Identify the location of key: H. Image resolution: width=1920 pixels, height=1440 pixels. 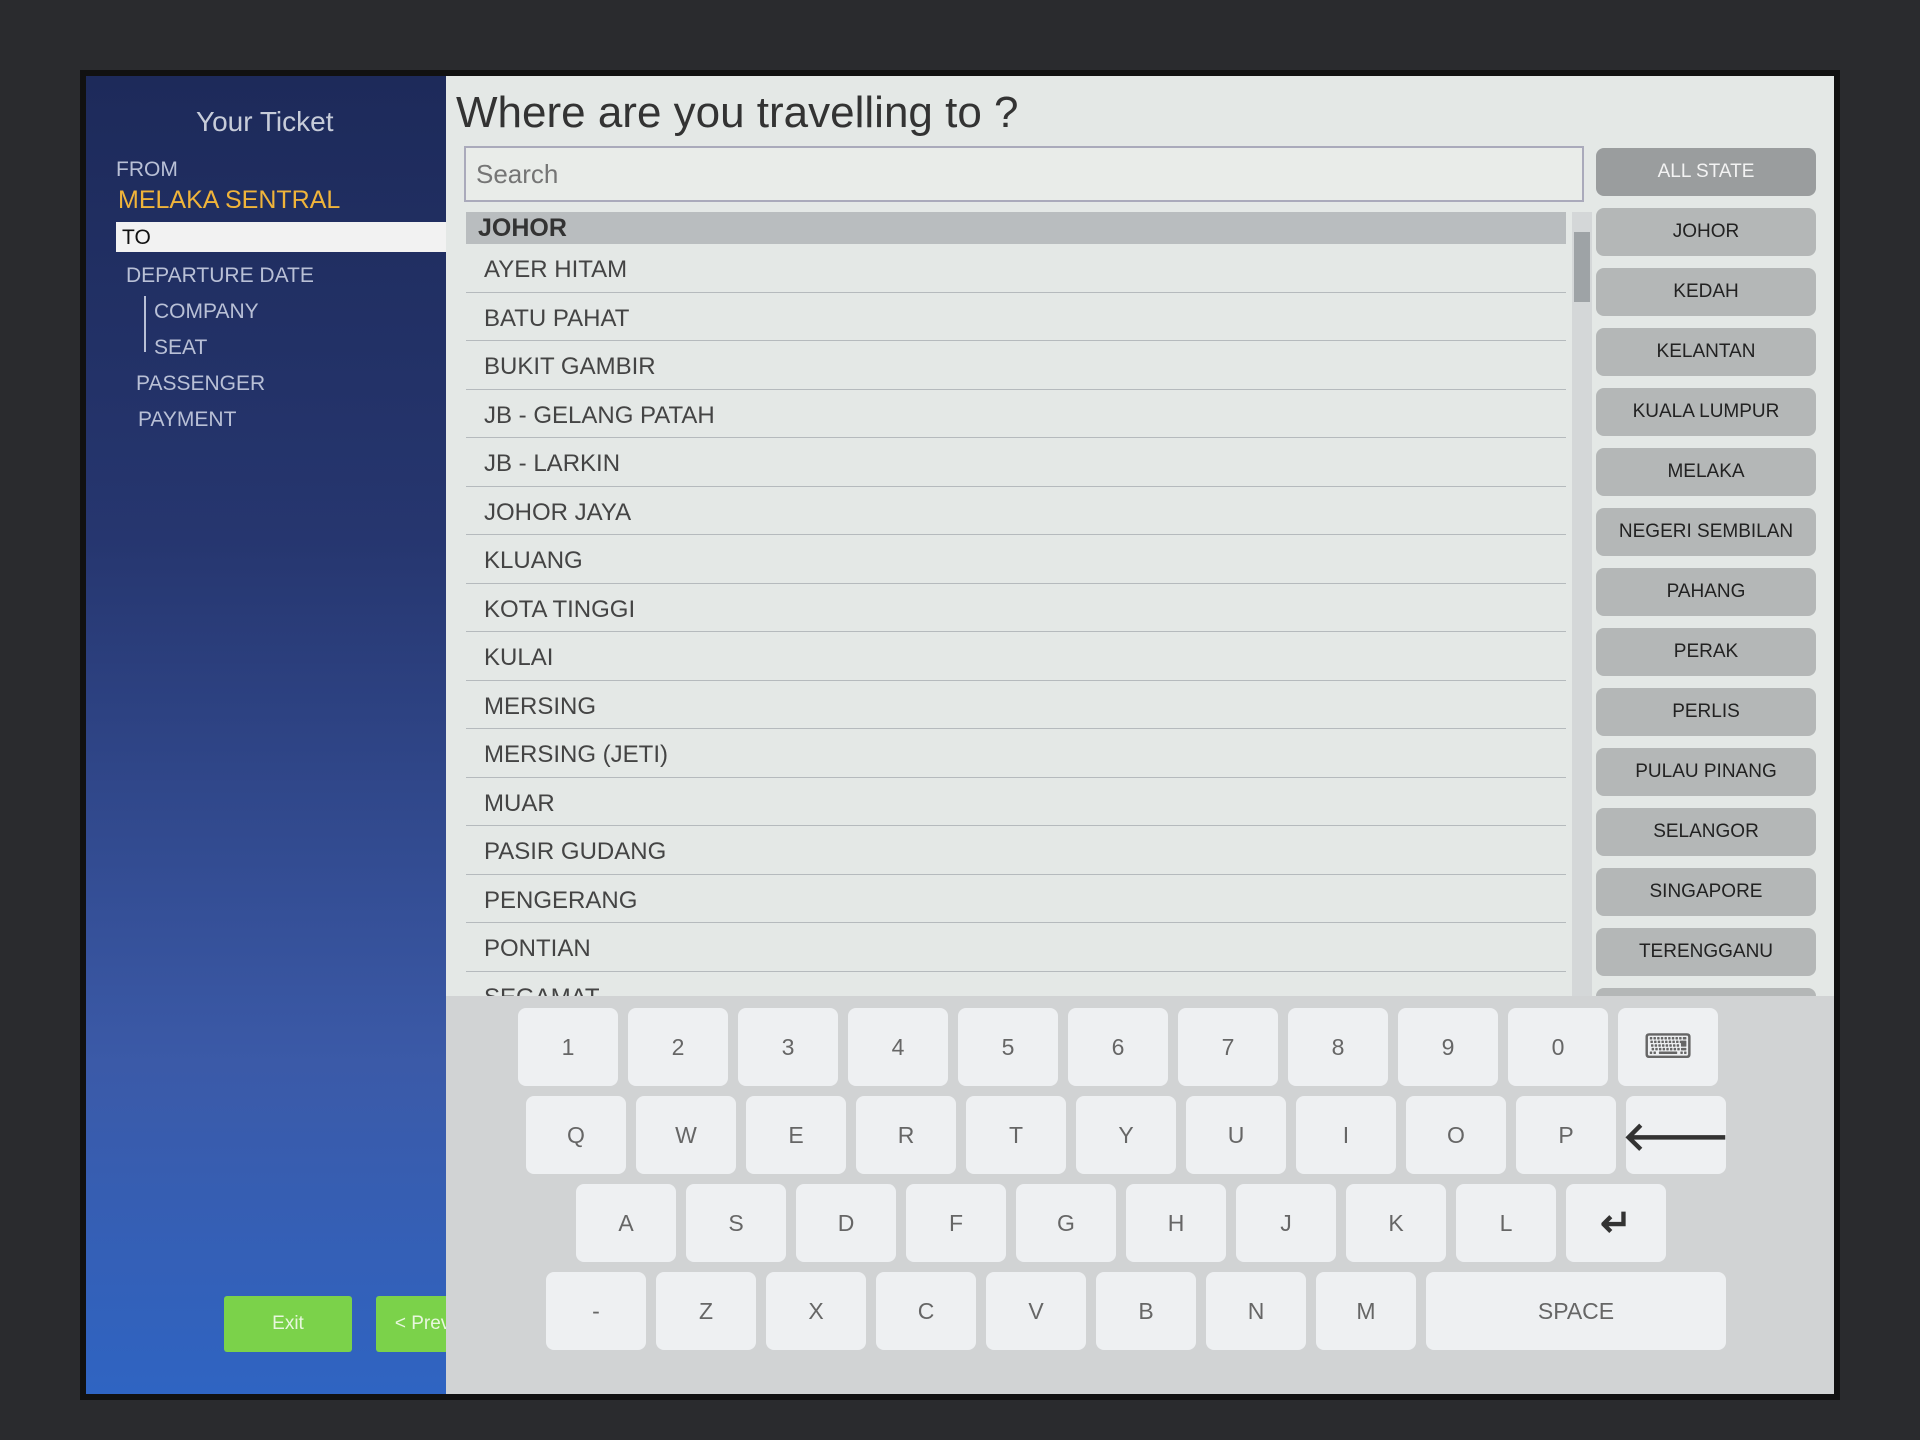
(1176, 1223).